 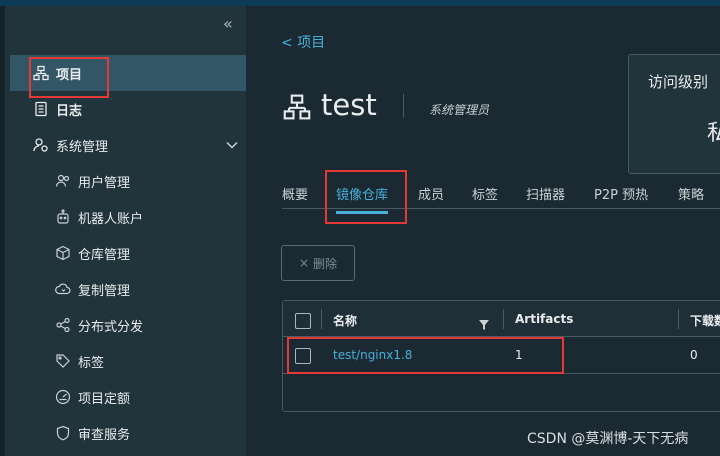 I want to click on tab-repositories: 镜像仓库, so click(x=362, y=199).